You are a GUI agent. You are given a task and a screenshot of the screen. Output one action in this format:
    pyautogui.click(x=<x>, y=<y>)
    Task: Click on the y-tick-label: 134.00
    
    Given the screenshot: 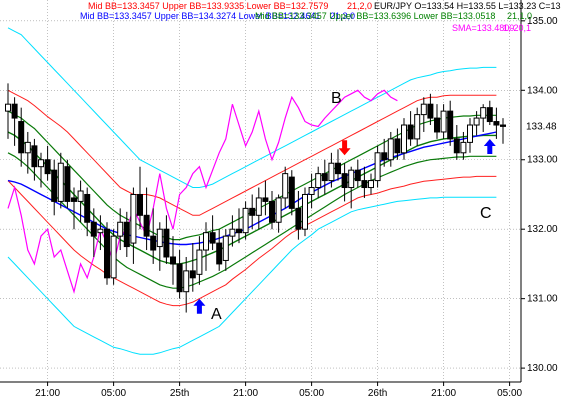 What is the action you would take?
    pyautogui.click(x=542, y=90)
    